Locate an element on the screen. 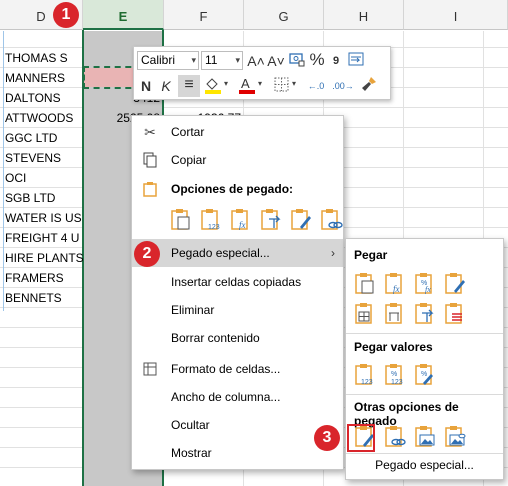  menu-item-hide: Ocultar is located at coordinates (237, 425).